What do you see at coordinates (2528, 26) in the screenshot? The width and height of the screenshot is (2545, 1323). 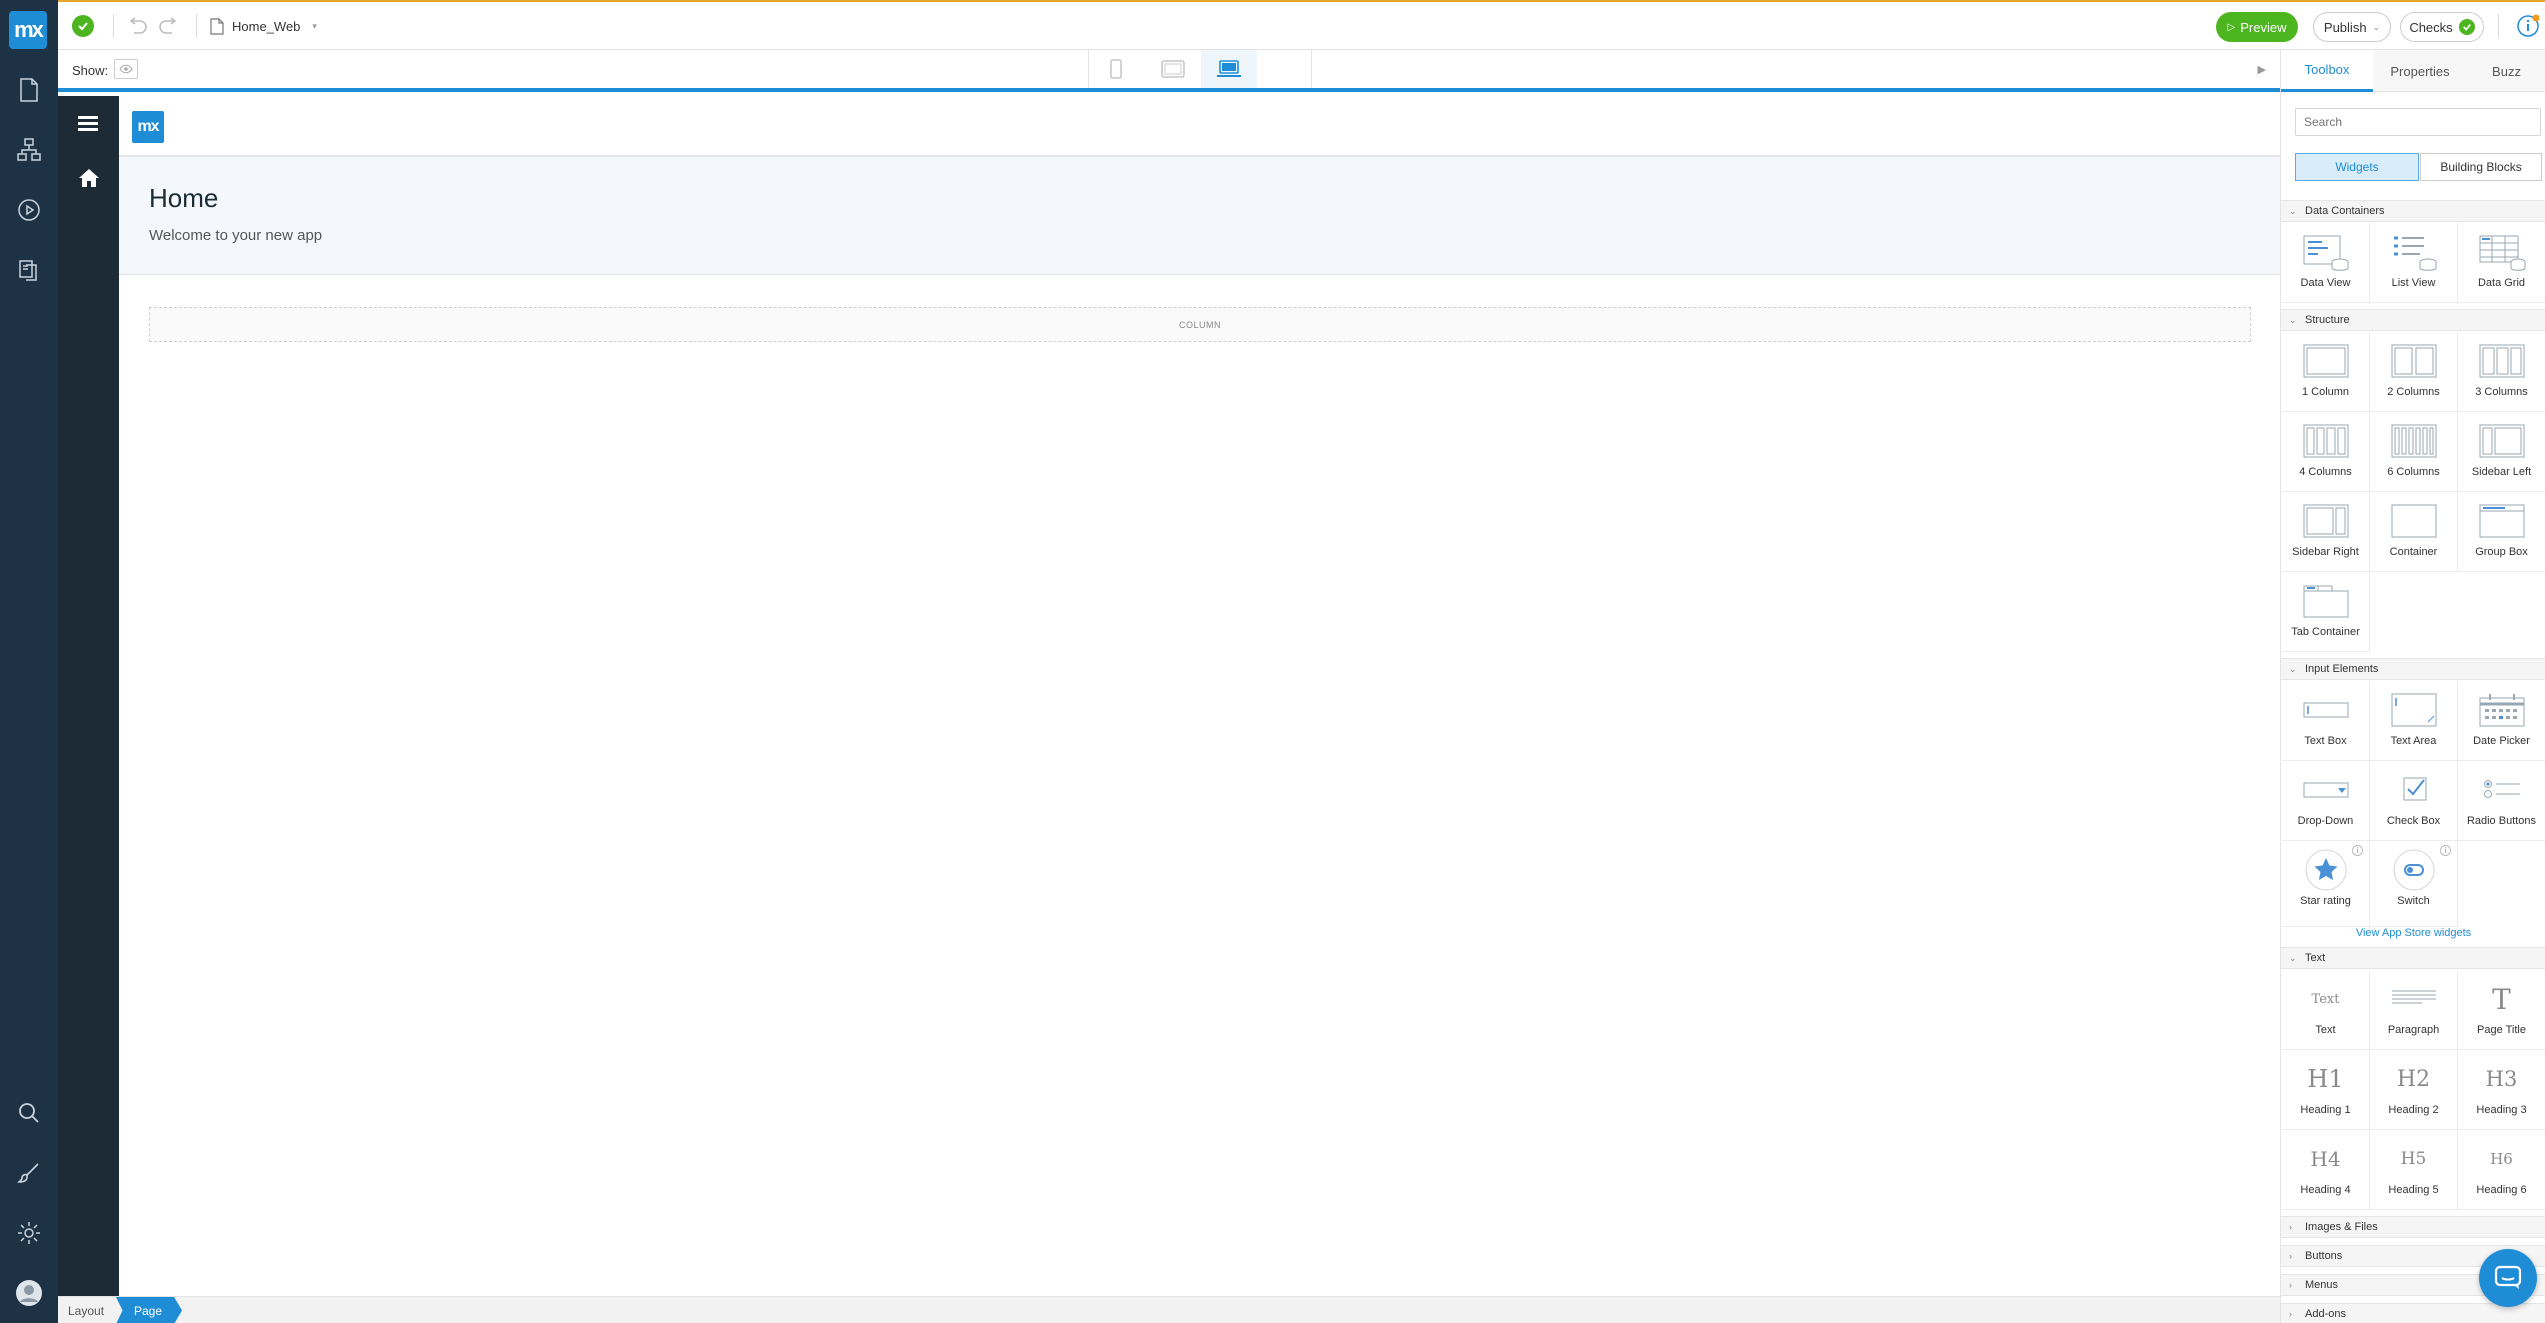 I see `info-button` at bounding box center [2528, 26].